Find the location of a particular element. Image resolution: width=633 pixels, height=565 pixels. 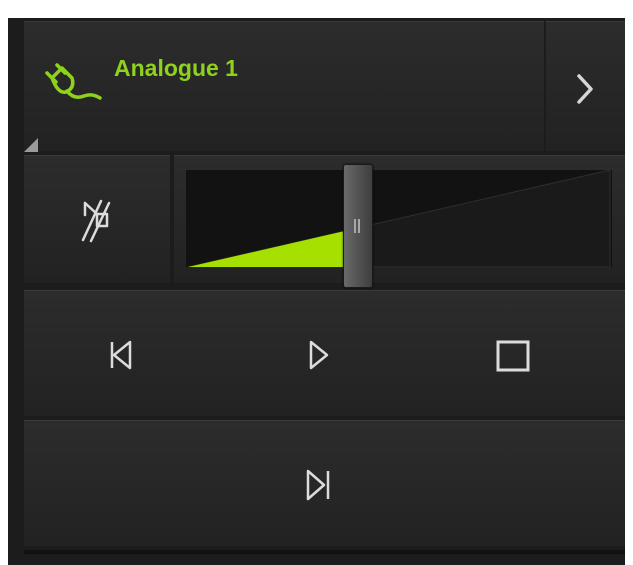

source-title: Analogue 1 is located at coordinates (176, 68).